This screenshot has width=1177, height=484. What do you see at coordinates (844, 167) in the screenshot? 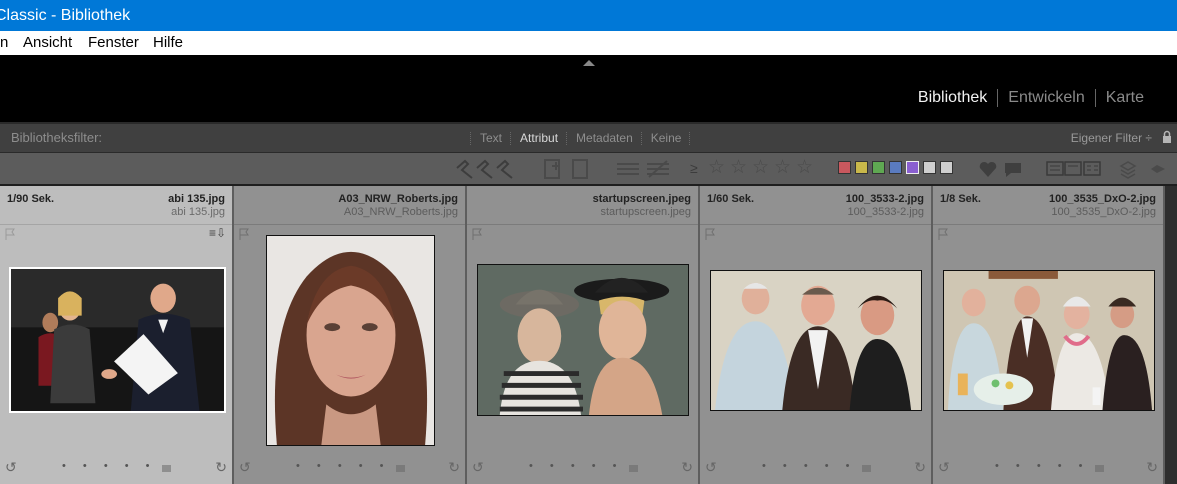
I see `color-label-red` at bounding box center [844, 167].